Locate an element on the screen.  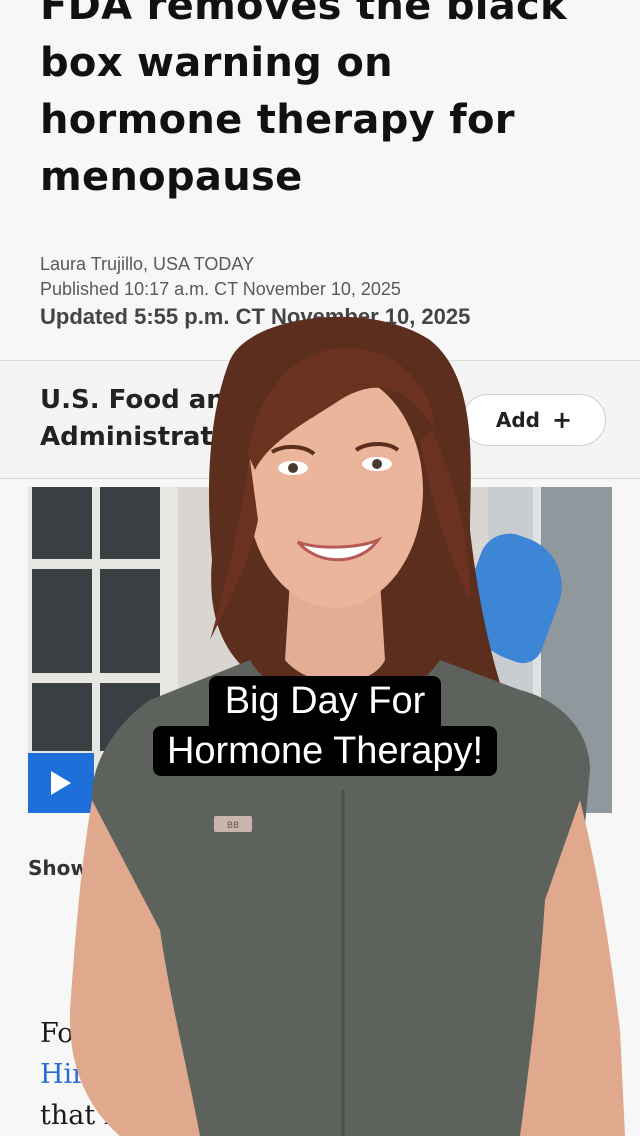
show-caption-link: Show is located at coordinates (58, 868).